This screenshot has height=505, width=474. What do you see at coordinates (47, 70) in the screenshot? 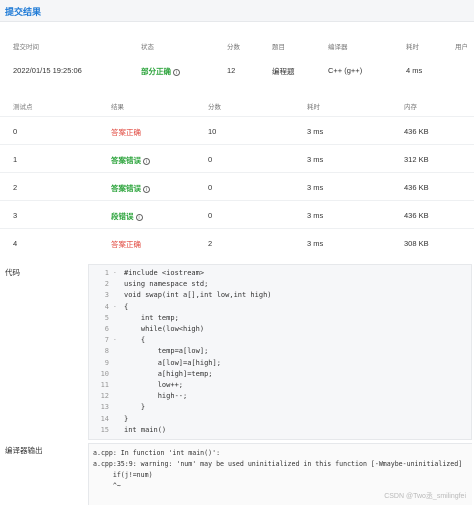
I see `submission-time: 2022/01/15 19:25:06` at bounding box center [47, 70].